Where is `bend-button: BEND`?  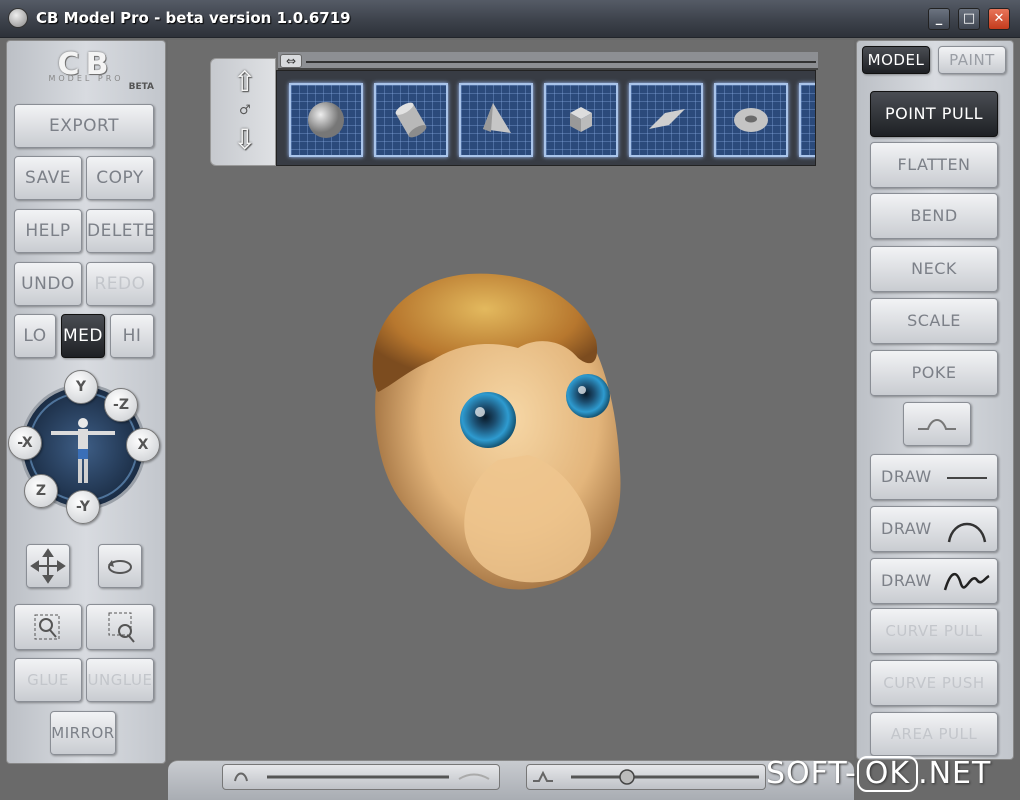 bend-button: BEND is located at coordinates (934, 216).